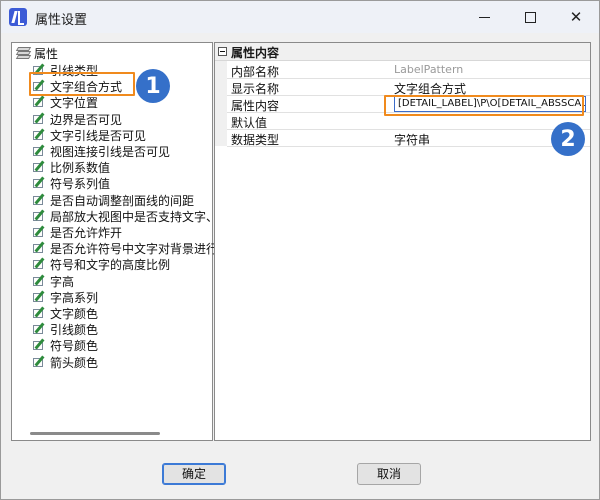 The image size is (600, 500). What do you see at coordinates (300, 17) in the screenshot?
I see `title-bar: 属性设置 ✕` at bounding box center [300, 17].